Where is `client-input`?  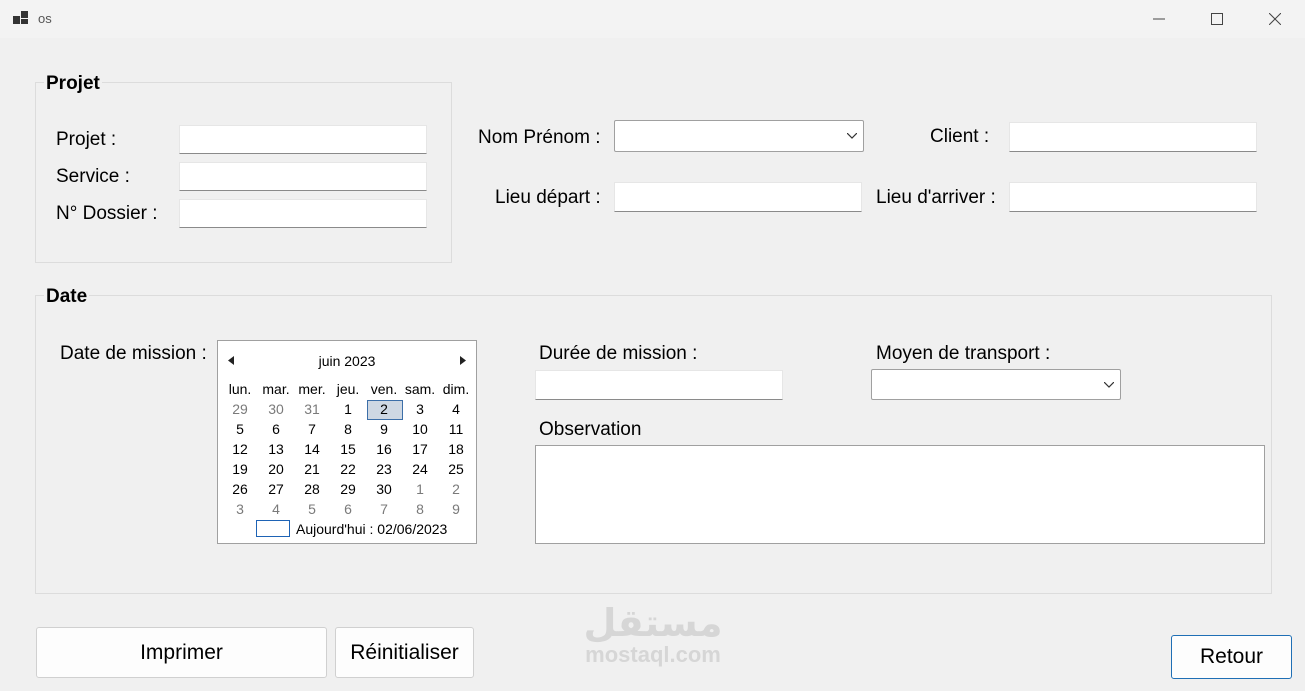
client-input is located at coordinates (1133, 137).